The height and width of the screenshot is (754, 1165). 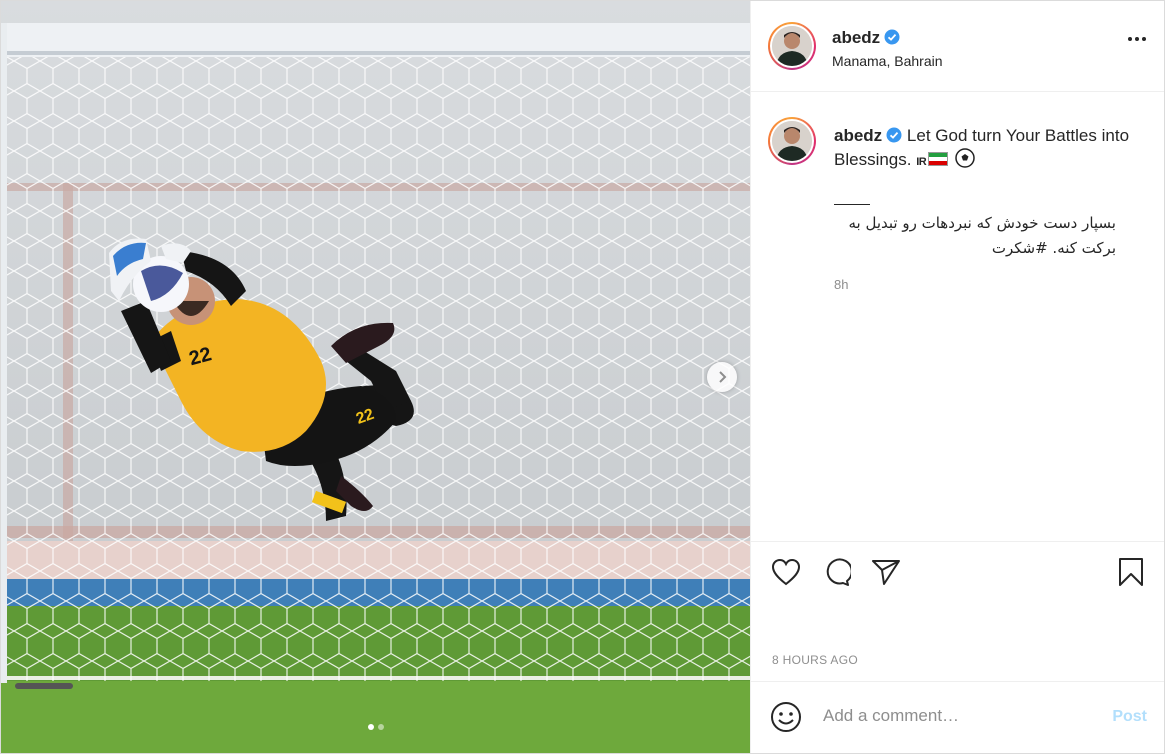 I want to click on heart-icon, so click(x=786, y=572).